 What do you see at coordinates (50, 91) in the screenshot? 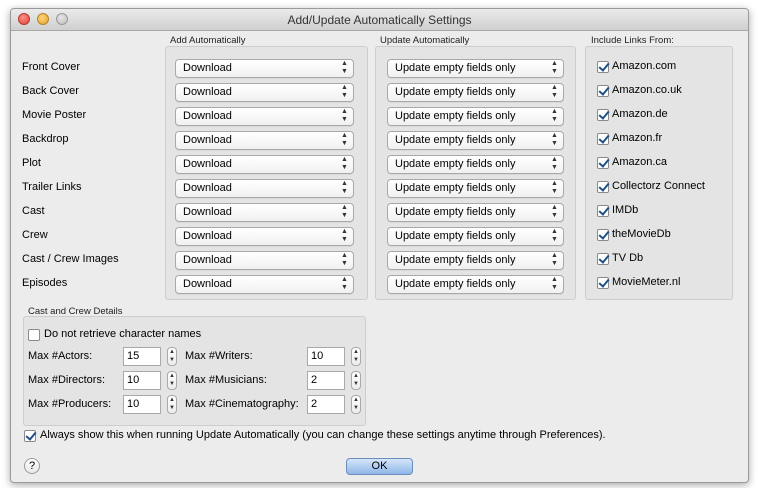
I see `row-label: Back Cover` at bounding box center [50, 91].